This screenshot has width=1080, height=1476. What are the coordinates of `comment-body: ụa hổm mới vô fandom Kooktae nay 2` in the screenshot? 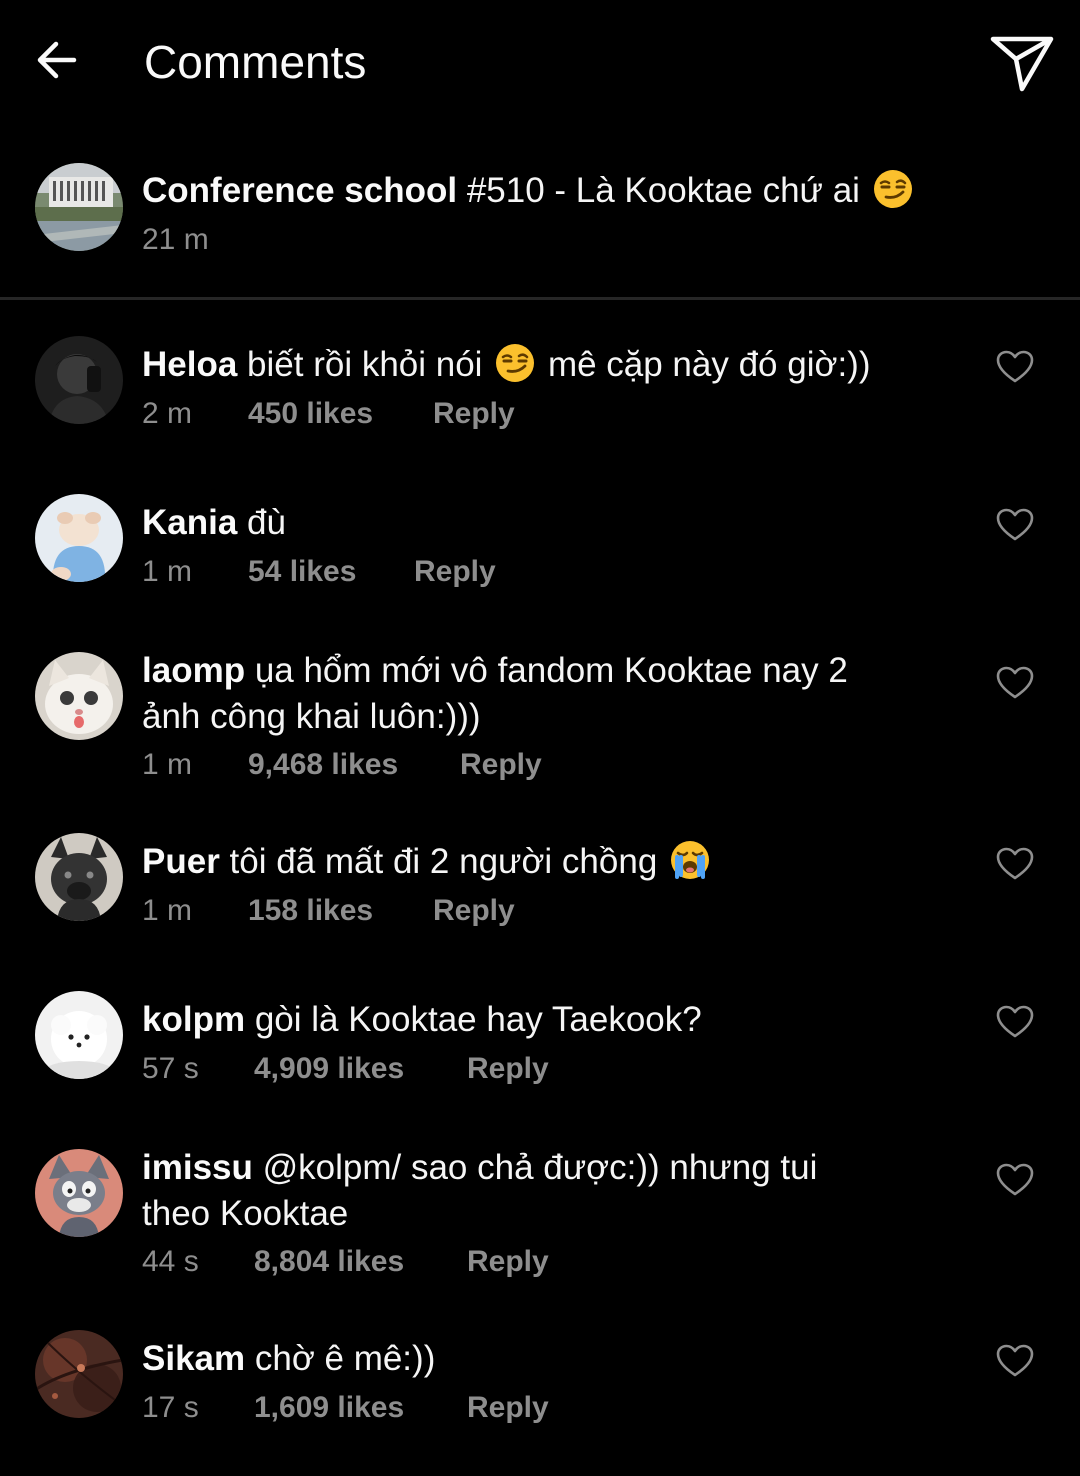 It's located at (551, 670).